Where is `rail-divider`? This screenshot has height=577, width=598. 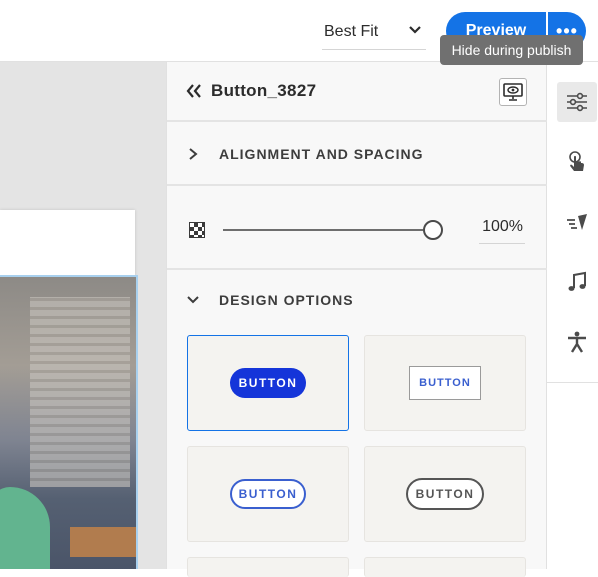
rail-divider is located at coordinates (572, 382).